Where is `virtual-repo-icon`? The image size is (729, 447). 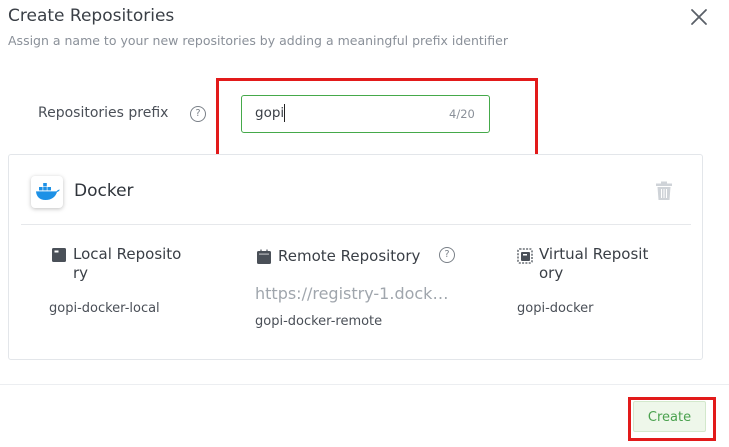 virtual-repo-icon is located at coordinates (525, 258).